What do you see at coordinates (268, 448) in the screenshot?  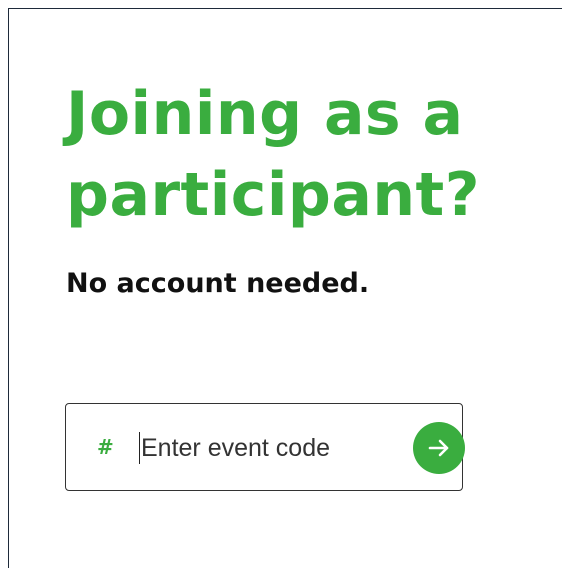 I see `event-code-input` at bounding box center [268, 448].